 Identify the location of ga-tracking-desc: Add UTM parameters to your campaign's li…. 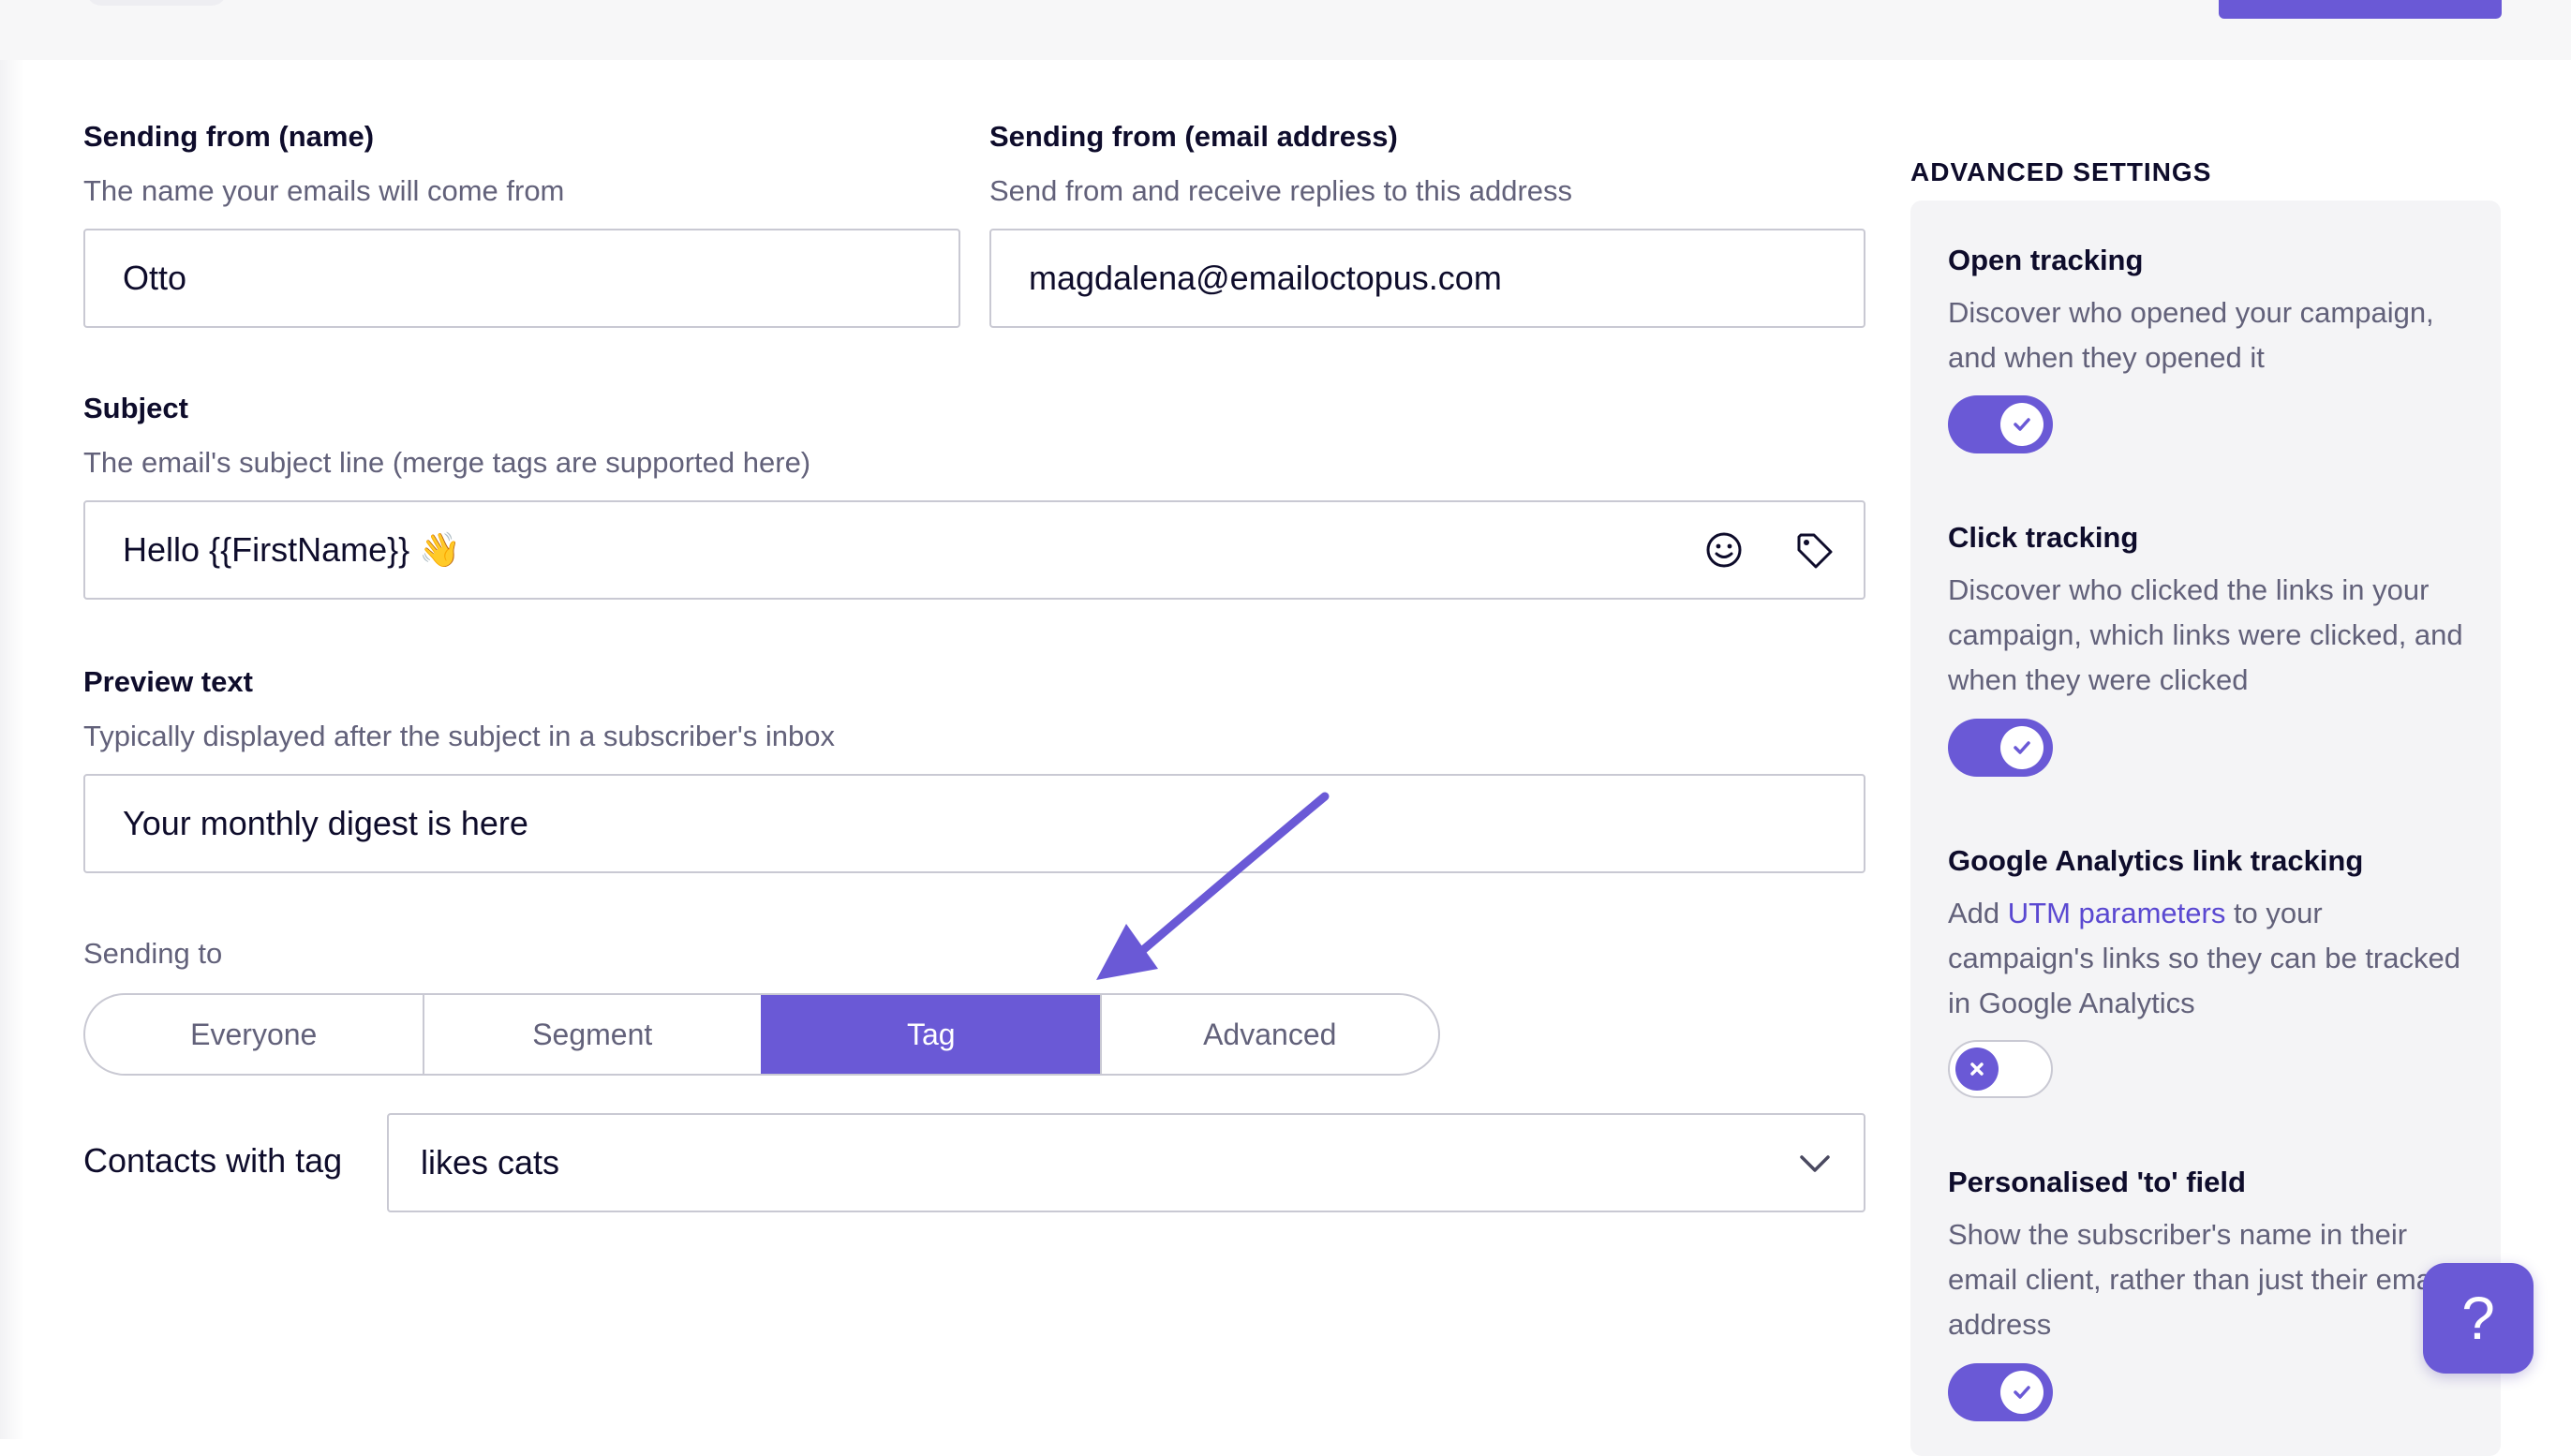
(2210, 958).